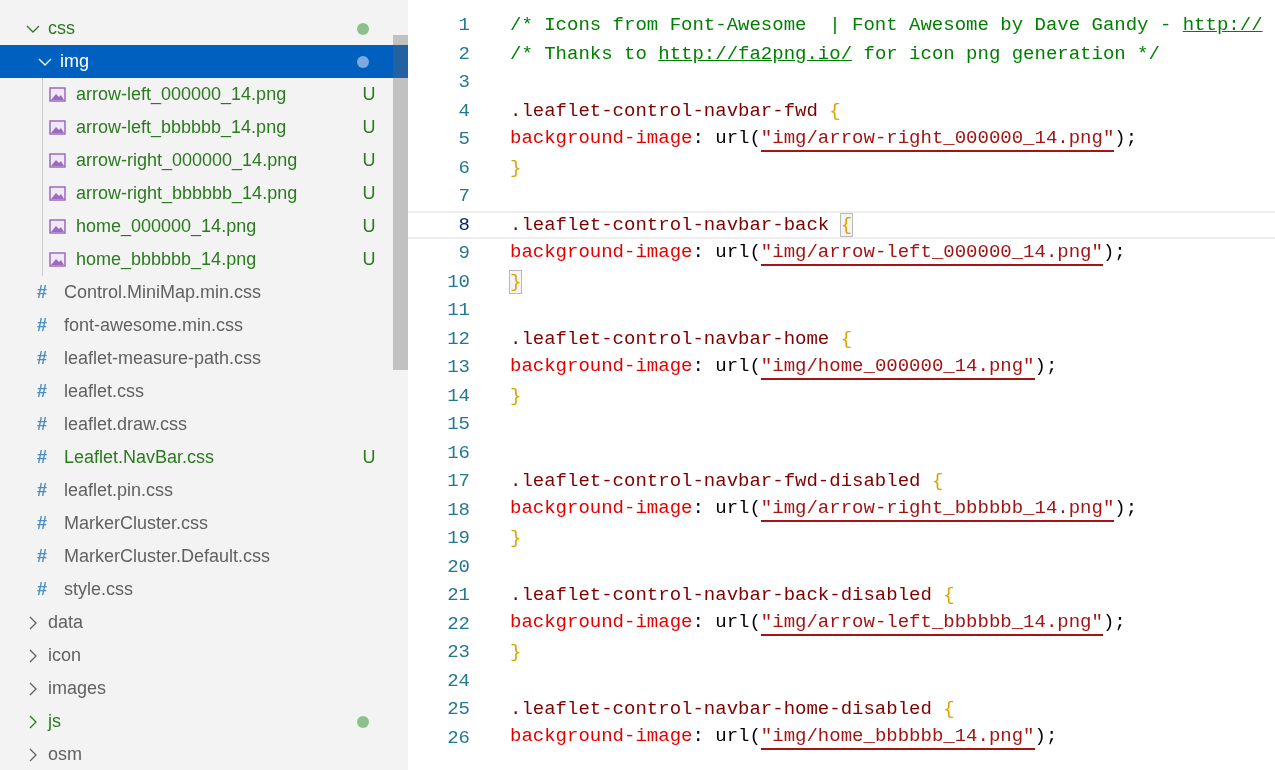 The width and height of the screenshot is (1275, 770). I want to click on file-item: arrow-right_bbbbbb_14.png U, so click(196, 193).